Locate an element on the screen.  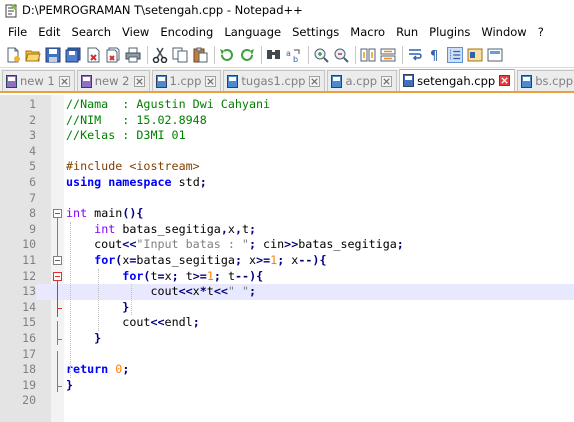
tab-label: new 1 is located at coordinates (37, 81).